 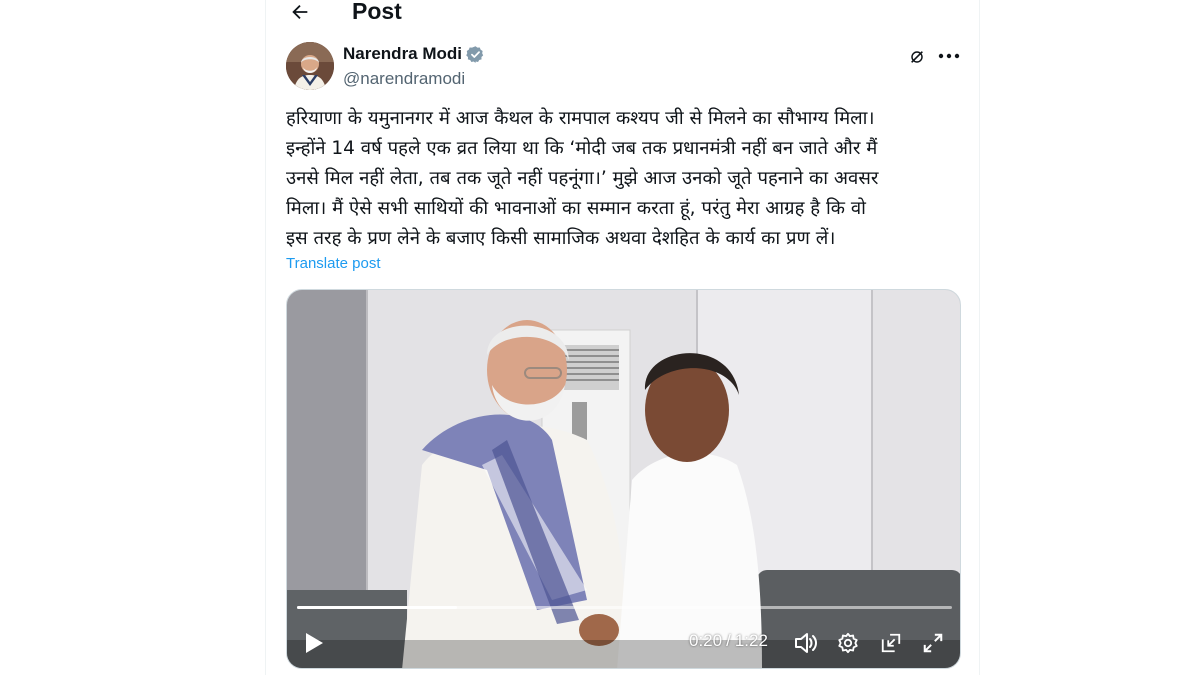 I want to click on grok-button, so click(x=917, y=57).